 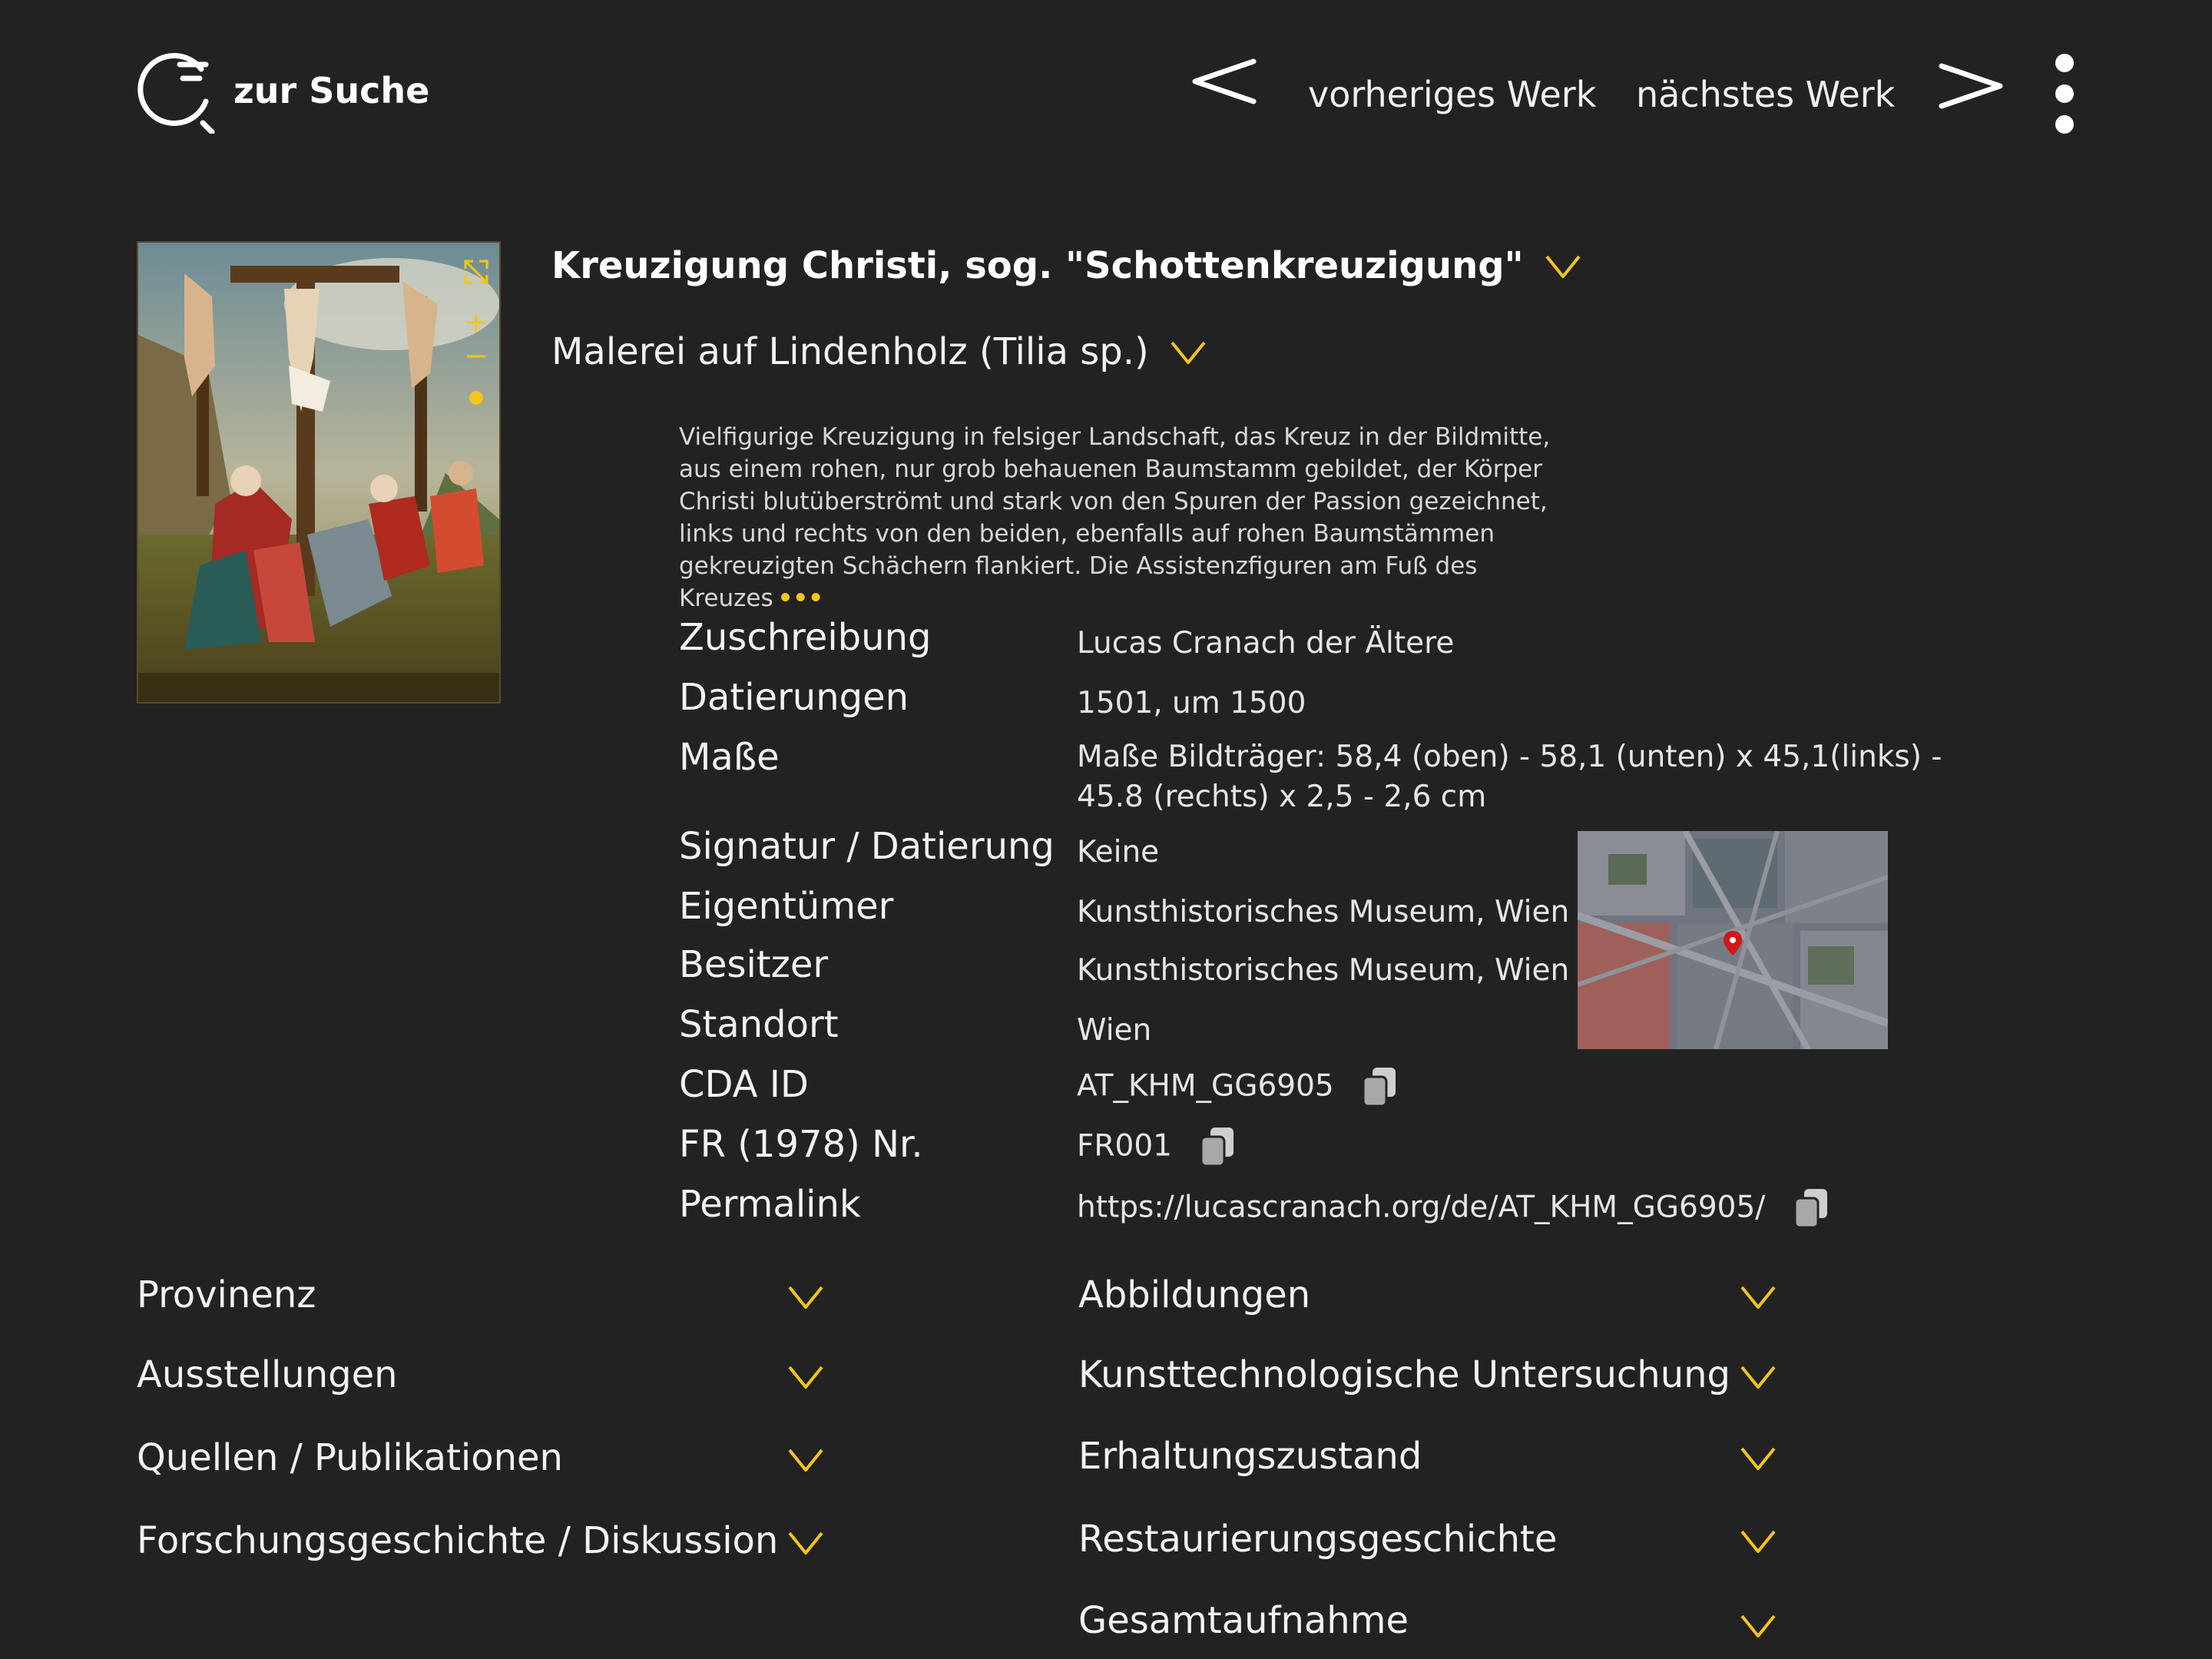 I want to click on chevron-left-icon, so click(x=1223, y=84).